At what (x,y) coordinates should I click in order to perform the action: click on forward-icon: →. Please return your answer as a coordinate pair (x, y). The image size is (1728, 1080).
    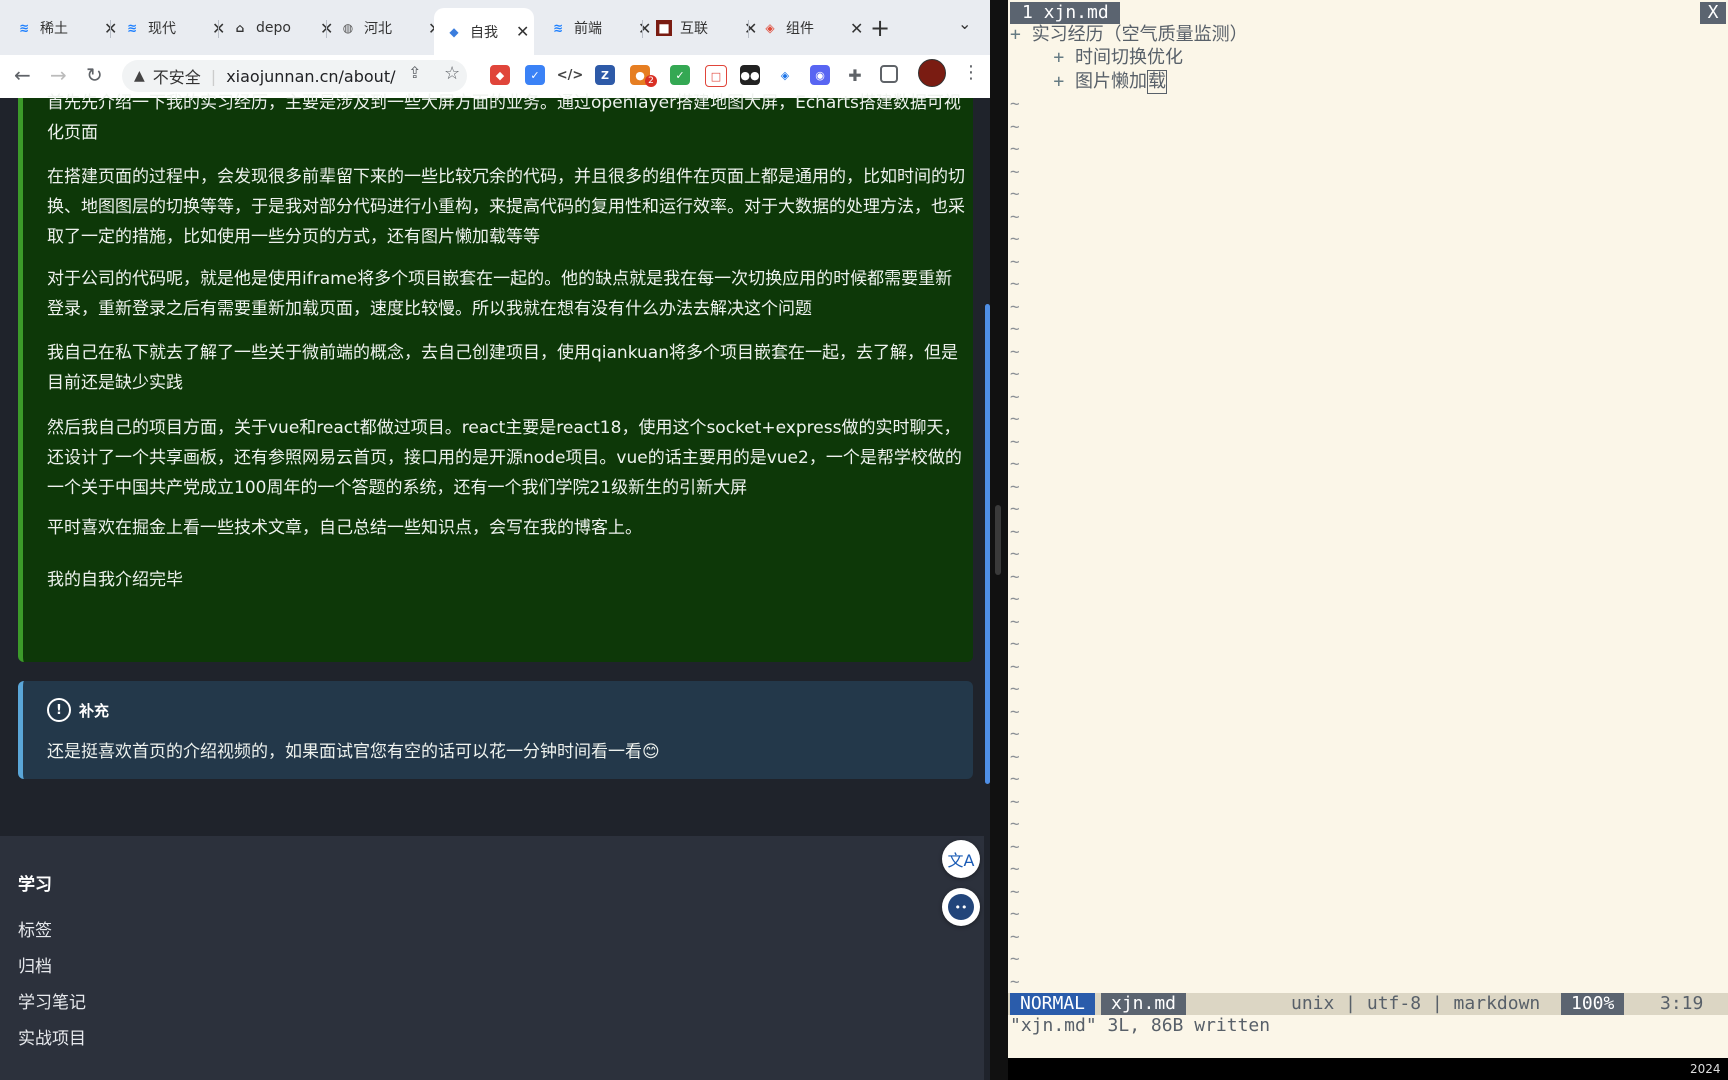
    Looking at the image, I should click on (58, 75).